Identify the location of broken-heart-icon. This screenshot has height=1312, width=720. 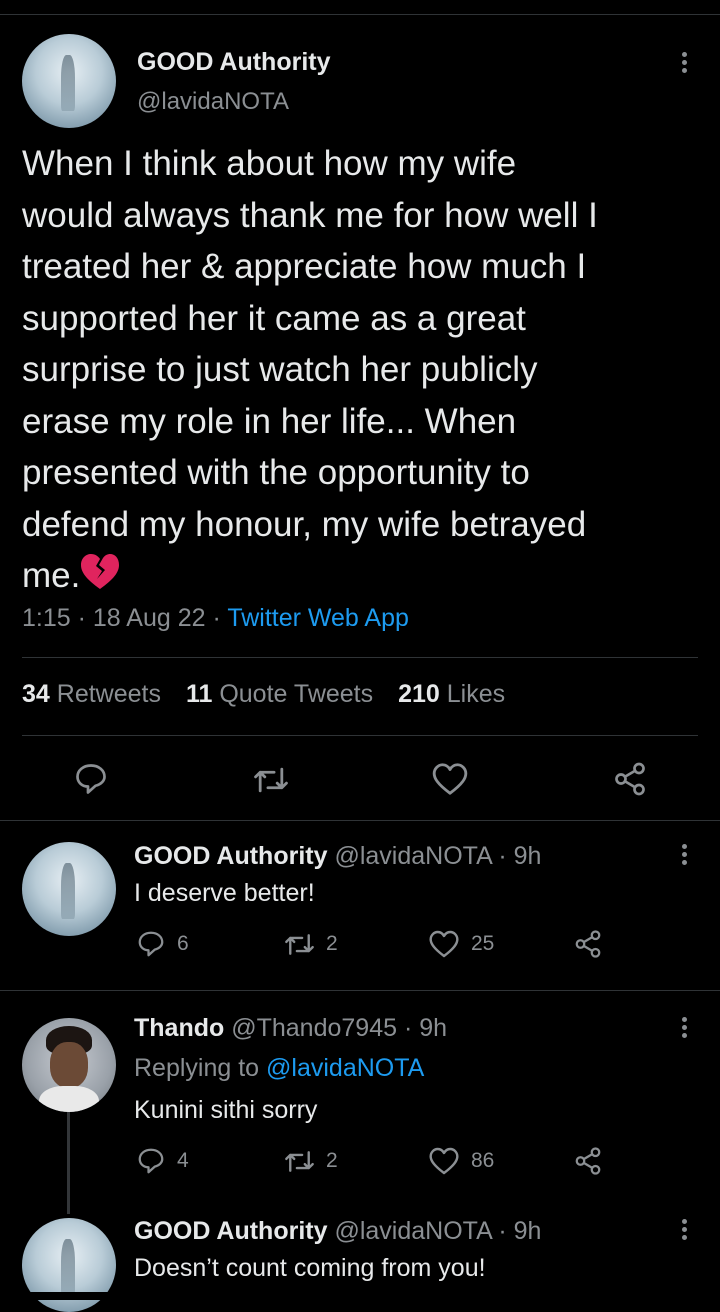
(100, 579).